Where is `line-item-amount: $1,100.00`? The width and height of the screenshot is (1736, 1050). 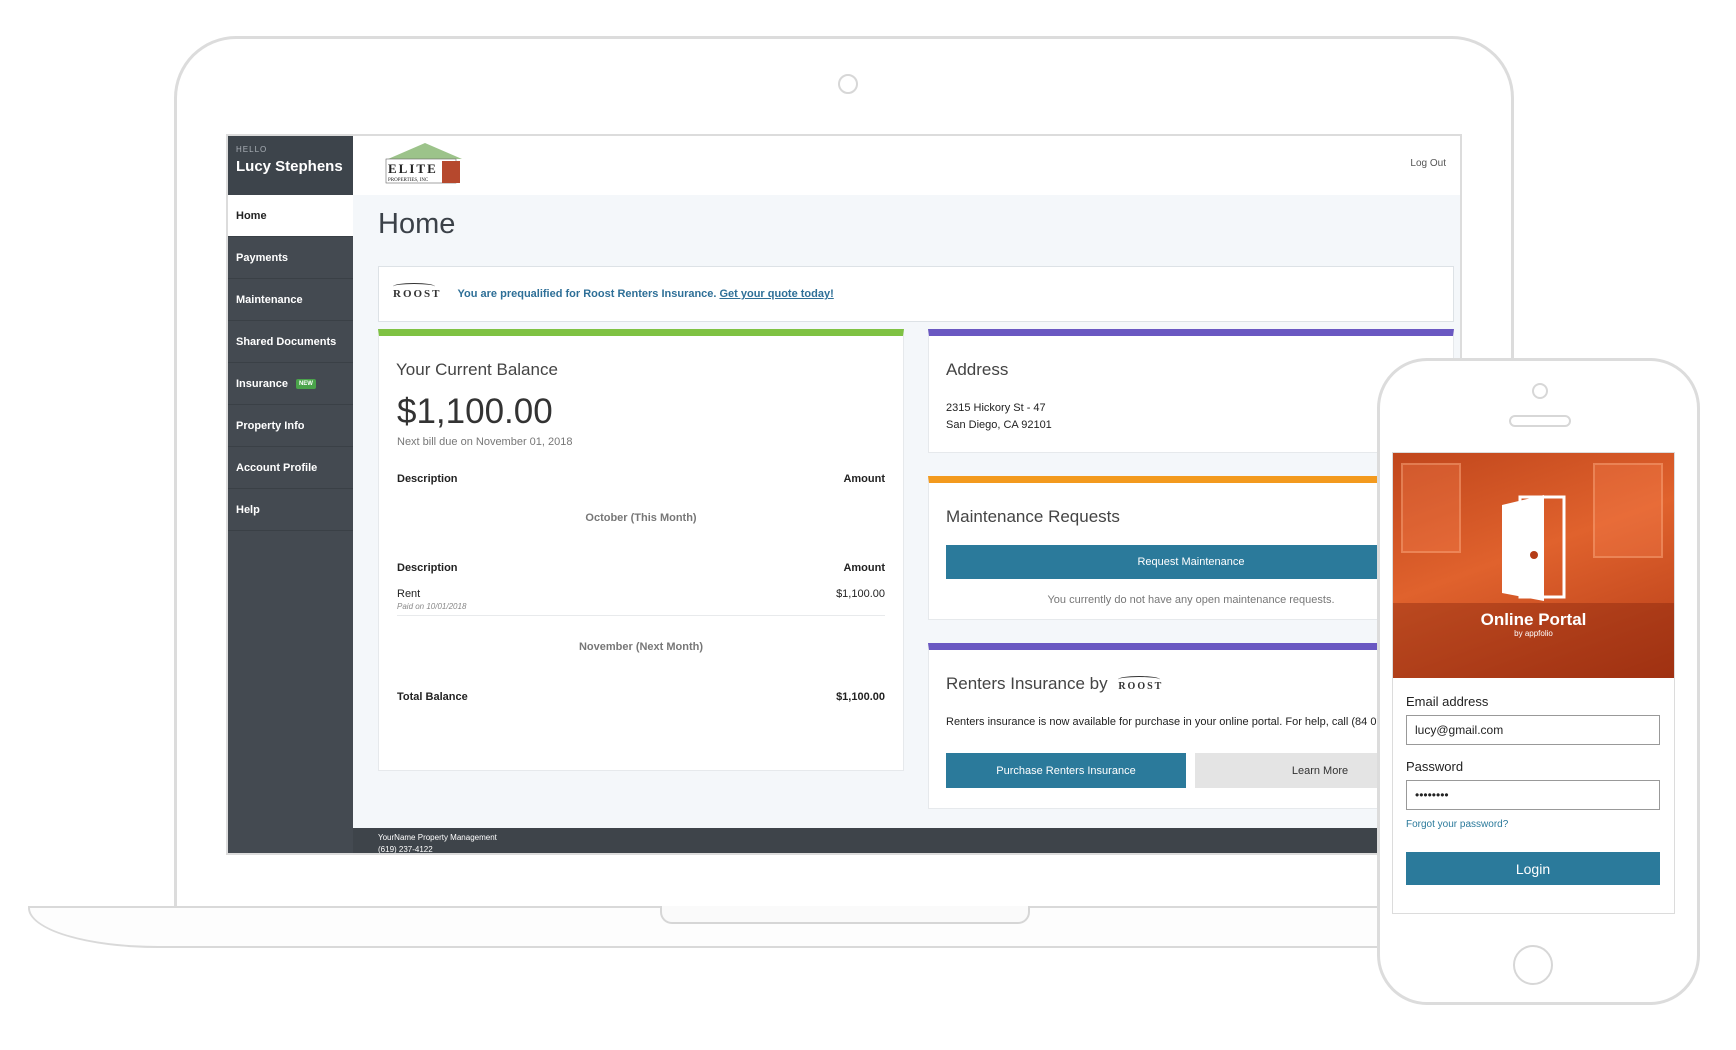 line-item-amount: $1,100.00 is located at coordinates (860, 594).